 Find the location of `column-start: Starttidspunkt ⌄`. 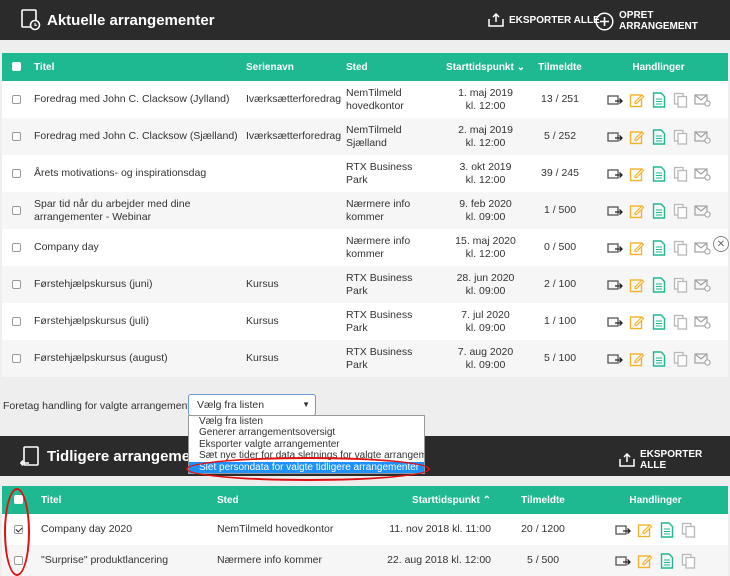

column-start: Starttidspunkt ⌄ is located at coordinates (485, 67).